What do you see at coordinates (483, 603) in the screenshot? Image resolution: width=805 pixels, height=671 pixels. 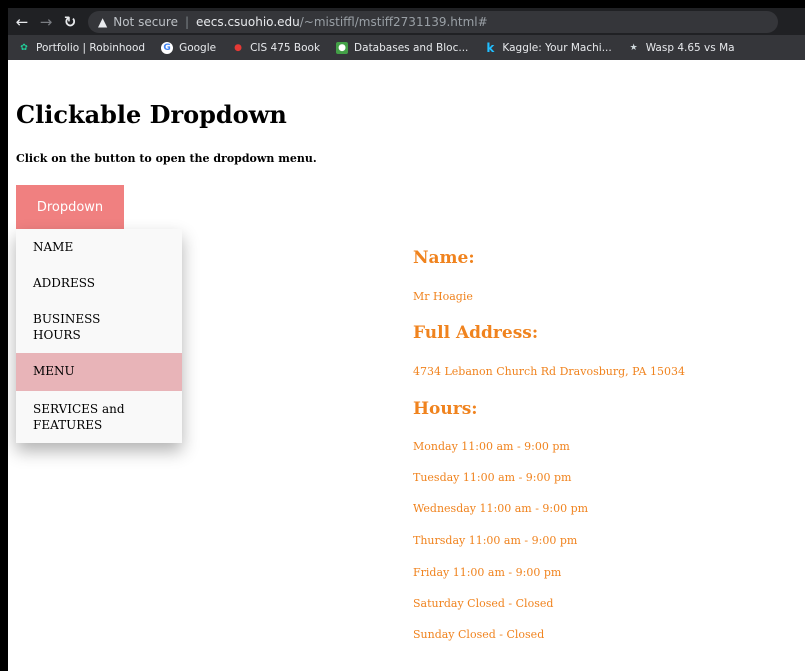 I see `hours-saturday: Saturday Closed - Closed` at bounding box center [483, 603].